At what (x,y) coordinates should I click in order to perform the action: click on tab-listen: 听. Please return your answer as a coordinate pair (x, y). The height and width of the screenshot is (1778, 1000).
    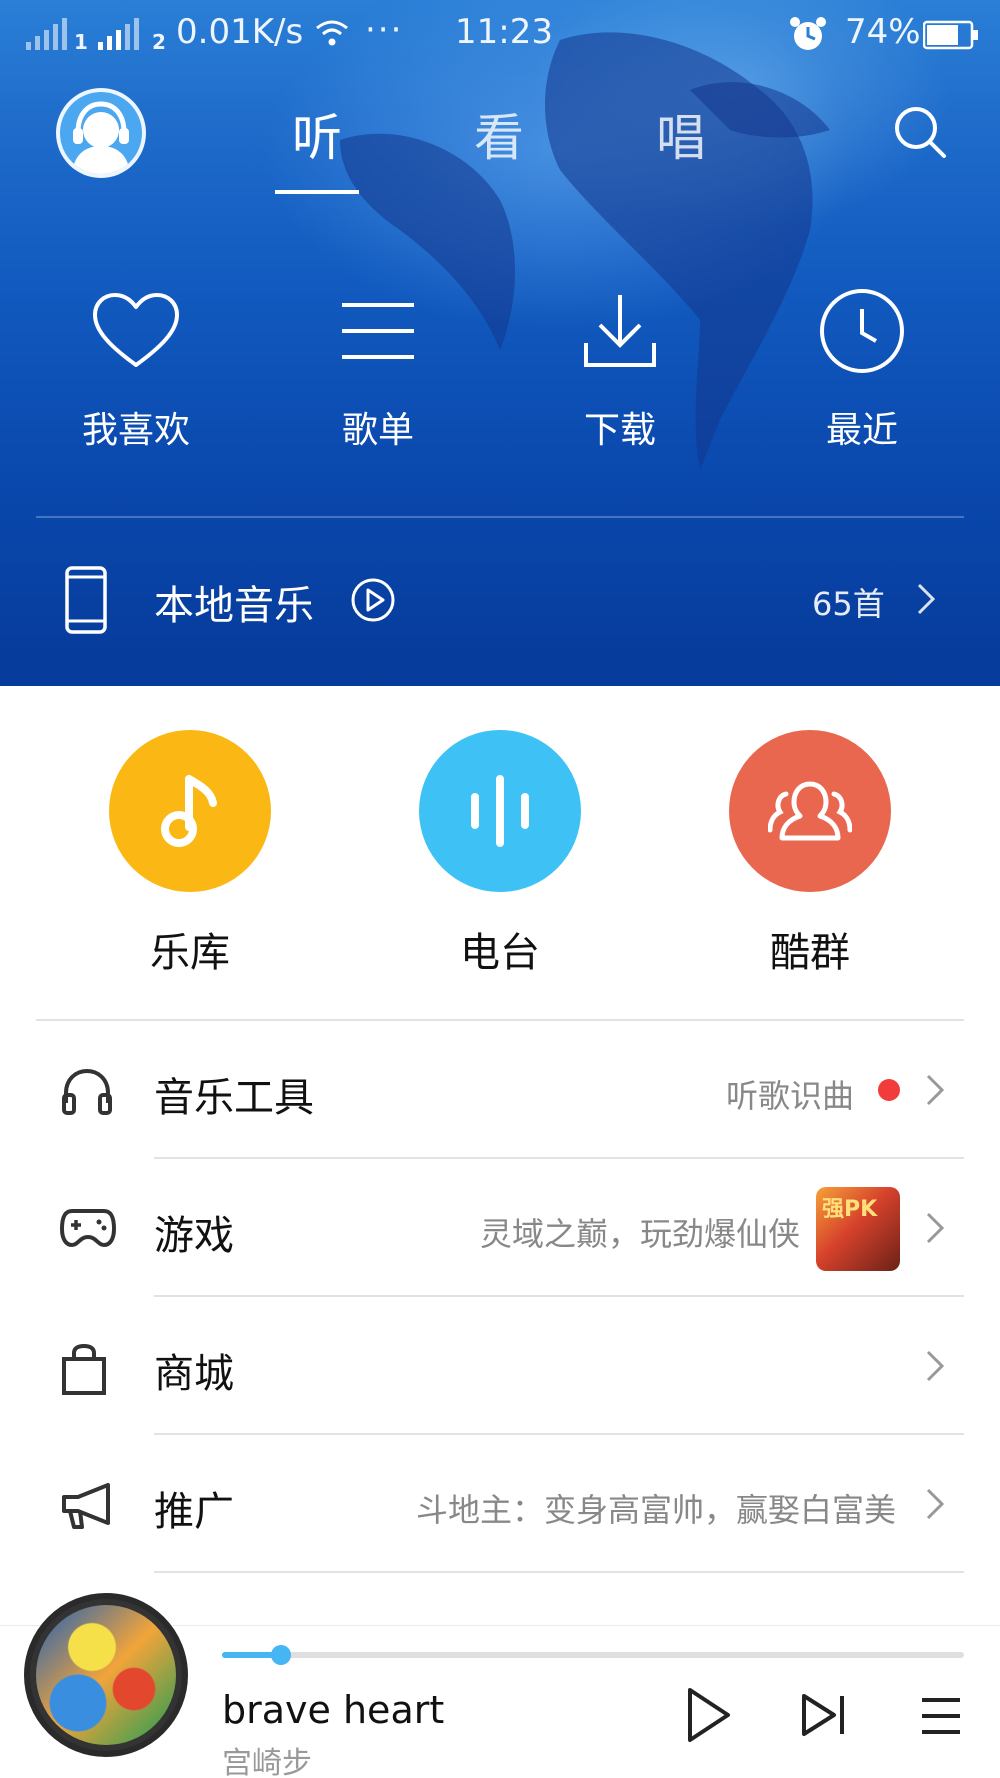
    Looking at the image, I should click on (317, 134).